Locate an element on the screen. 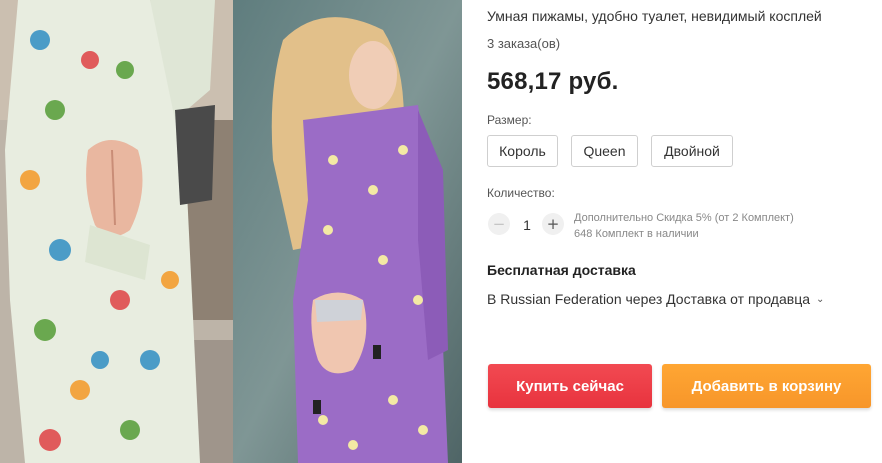 The height and width of the screenshot is (463, 882). quantity-decrease-button: − is located at coordinates (499, 224).